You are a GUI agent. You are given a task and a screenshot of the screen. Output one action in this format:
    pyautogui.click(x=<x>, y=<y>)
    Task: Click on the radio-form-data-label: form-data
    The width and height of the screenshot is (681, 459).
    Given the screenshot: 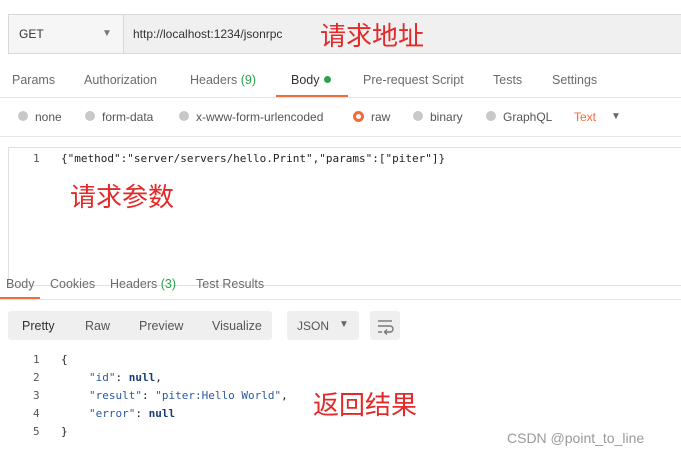 What is the action you would take?
    pyautogui.click(x=128, y=117)
    